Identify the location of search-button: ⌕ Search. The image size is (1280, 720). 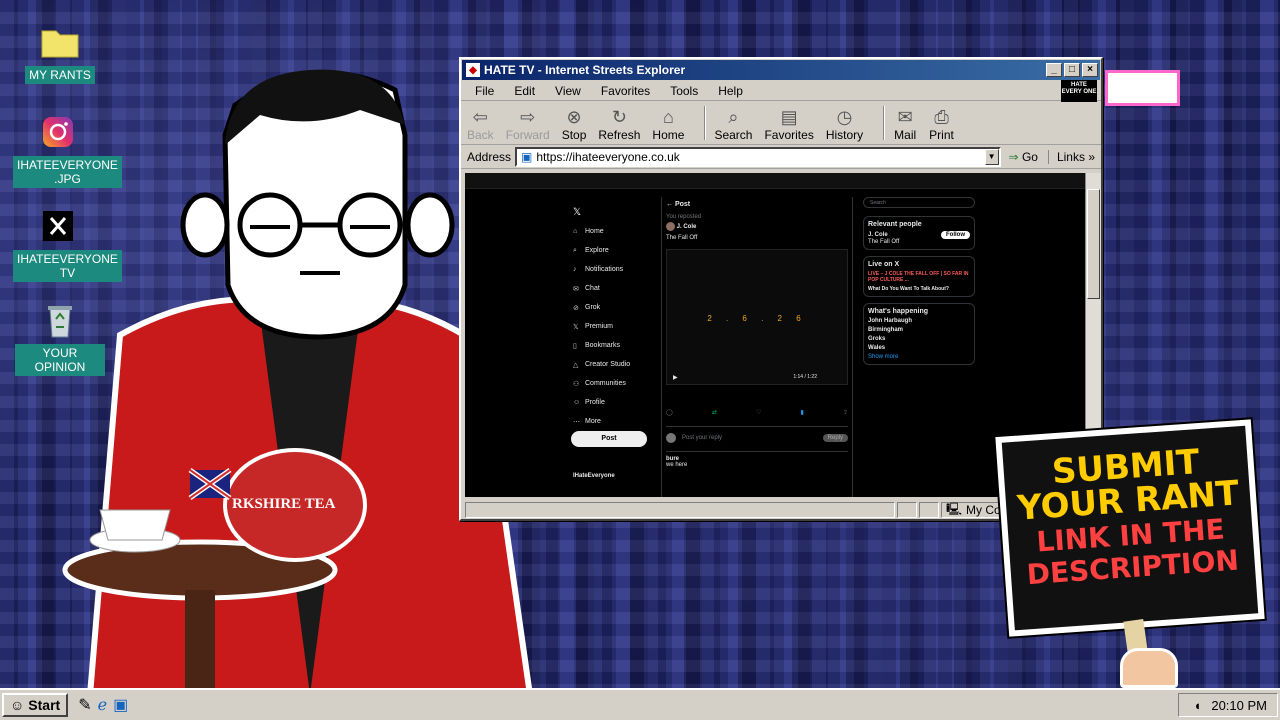
(733, 124).